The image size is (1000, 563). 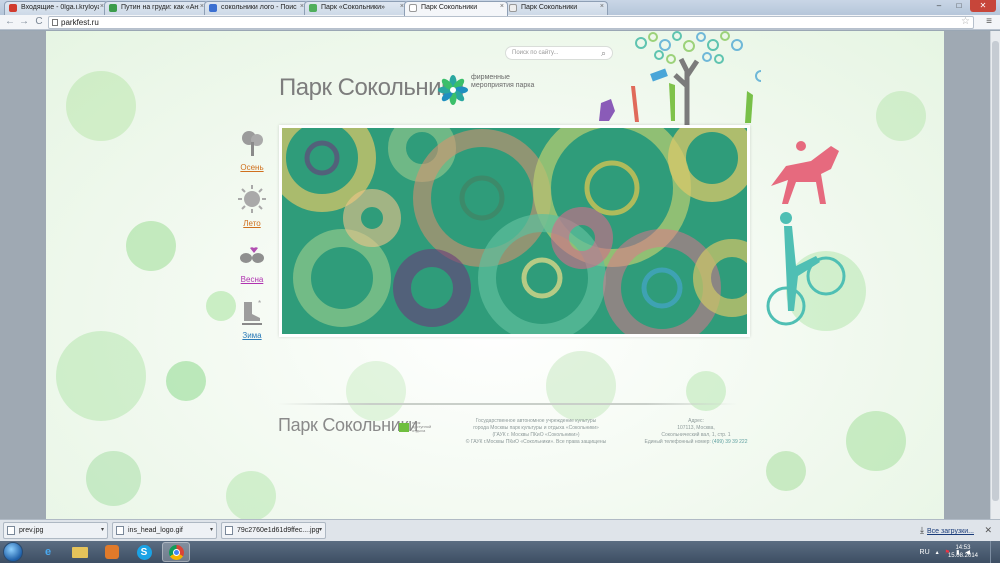 I want to click on star-icon: ☆, so click(x=965, y=21).